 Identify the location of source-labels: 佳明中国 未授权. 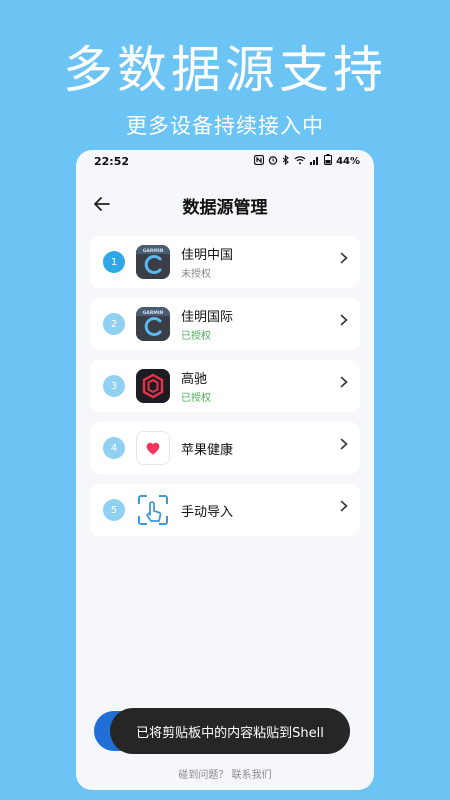
(207, 262).